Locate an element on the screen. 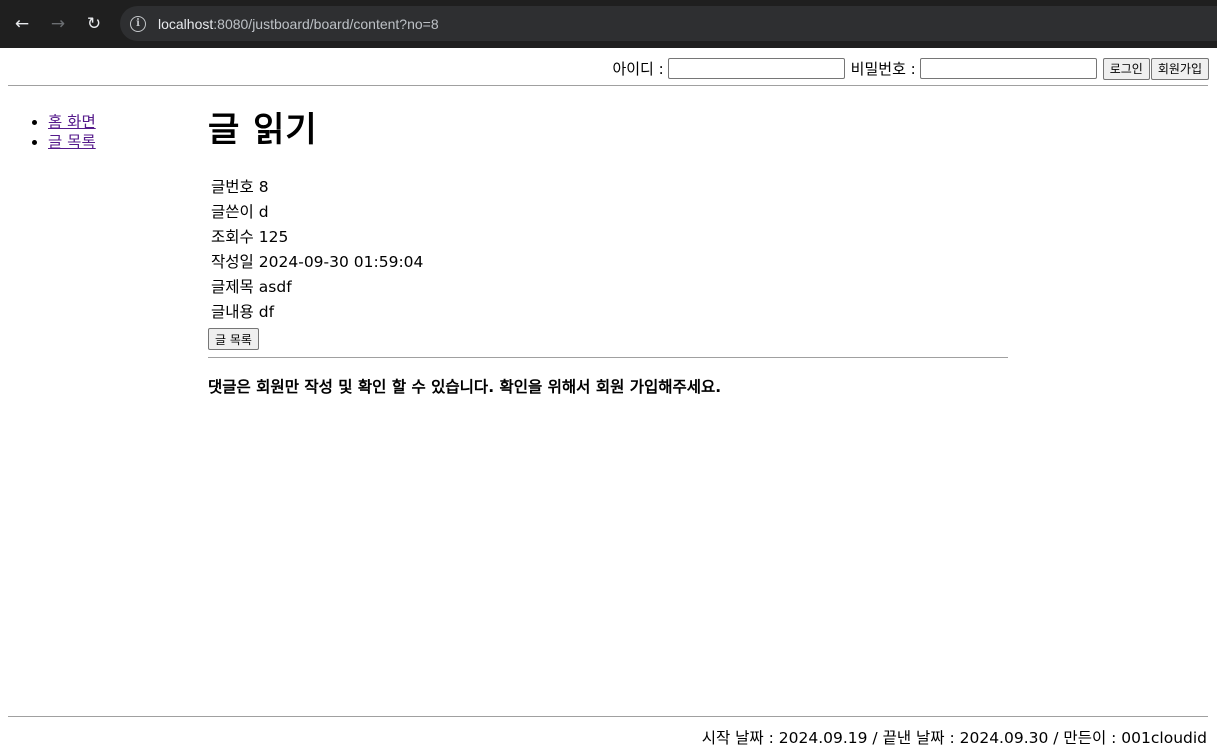 Image resolution: width=1217 pixels, height=750 pixels. nav-item-home: 홈 화면 is located at coordinates (72, 122).